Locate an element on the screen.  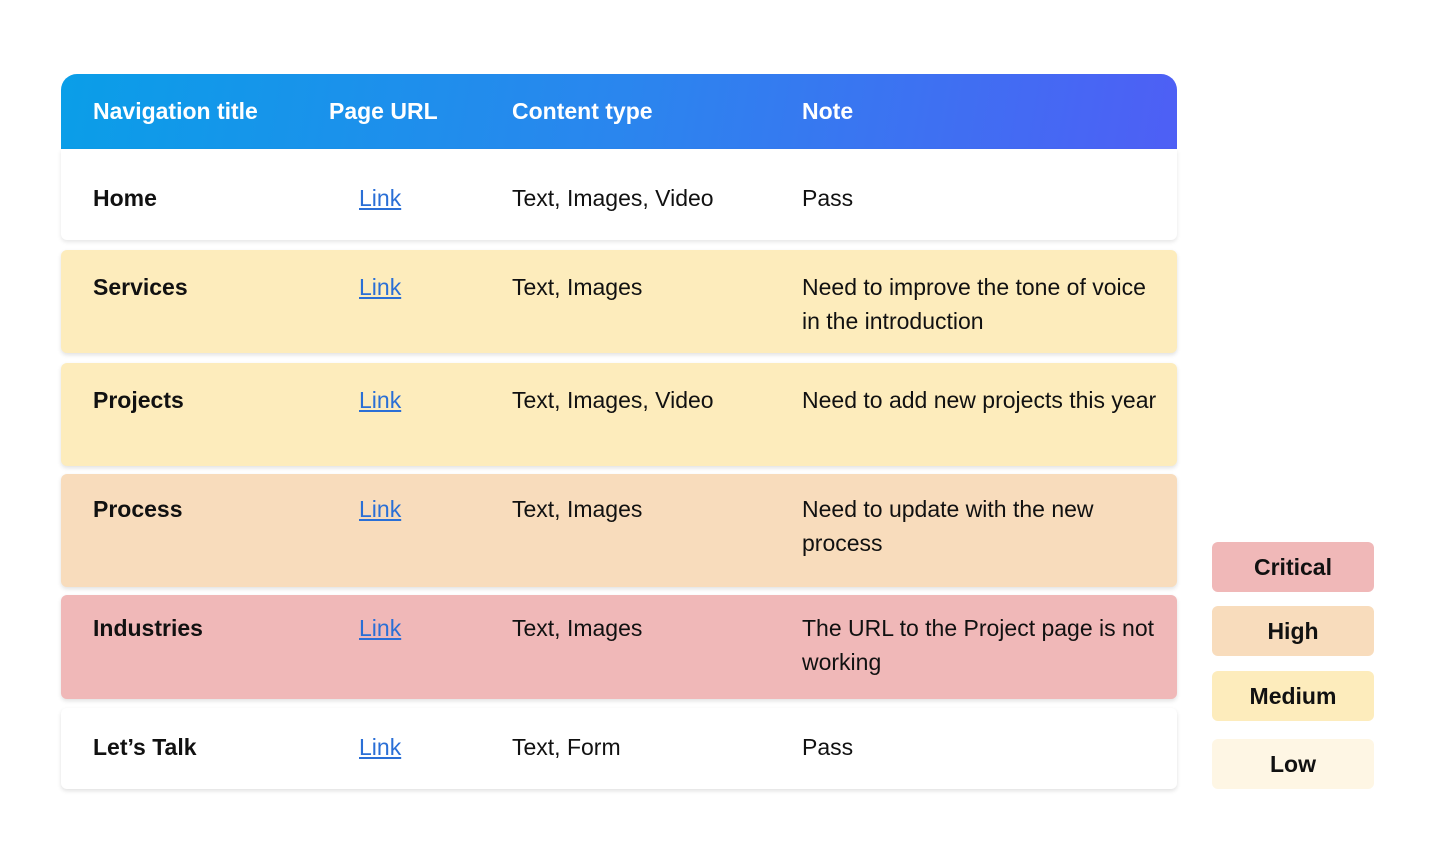
table-row: Let’s Talk Link Text, Form Pass is located at coordinates (619, 748).